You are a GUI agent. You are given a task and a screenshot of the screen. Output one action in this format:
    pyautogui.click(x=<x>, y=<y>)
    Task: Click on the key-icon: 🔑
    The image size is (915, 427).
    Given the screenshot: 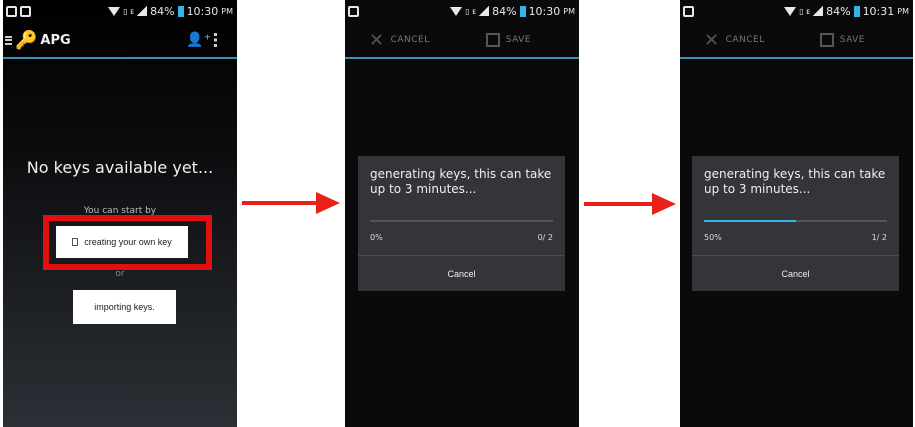 What is the action you would take?
    pyautogui.click(x=26, y=40)
    